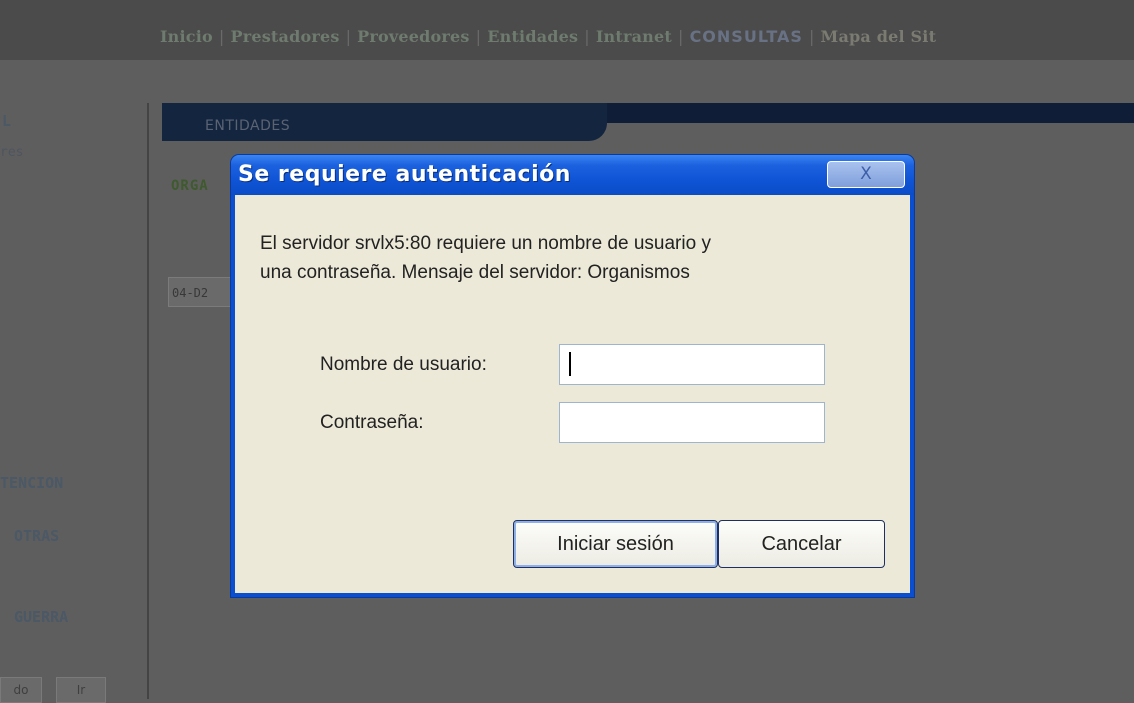 The image size is (1134, 703). Describe the element at coordinates (801, 544) in the screenshot. I see `cancel-button: Cancelar` at that location.